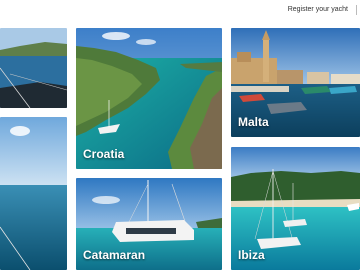  I want to click on sailing-photo, so click(33, 68).